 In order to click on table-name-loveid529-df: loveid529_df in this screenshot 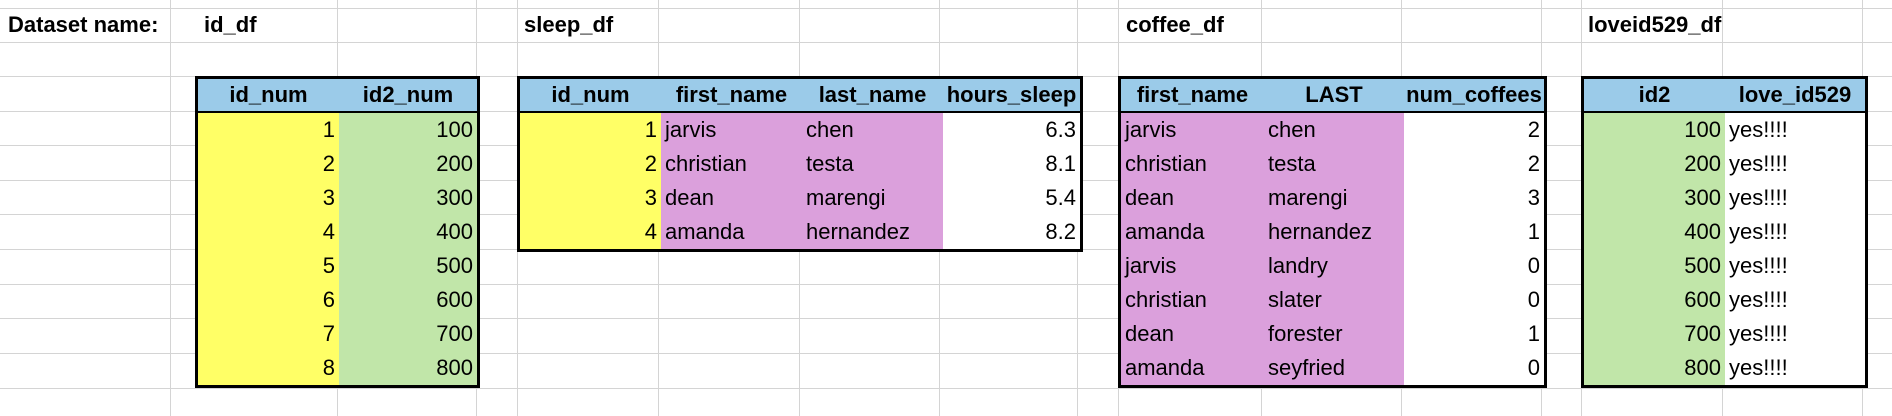, I will do `click(1655, 24)`.